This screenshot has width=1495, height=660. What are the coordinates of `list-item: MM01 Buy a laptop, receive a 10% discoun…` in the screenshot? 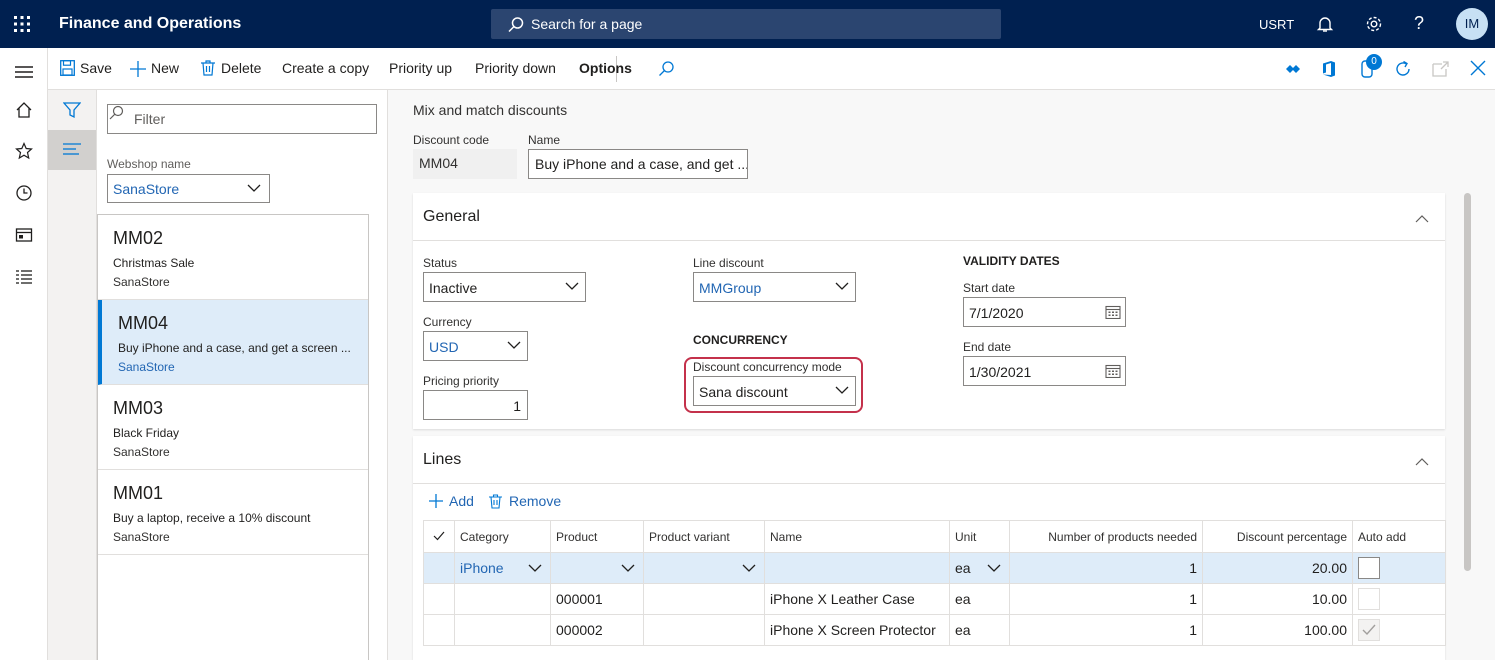 It's located at (233, 512).